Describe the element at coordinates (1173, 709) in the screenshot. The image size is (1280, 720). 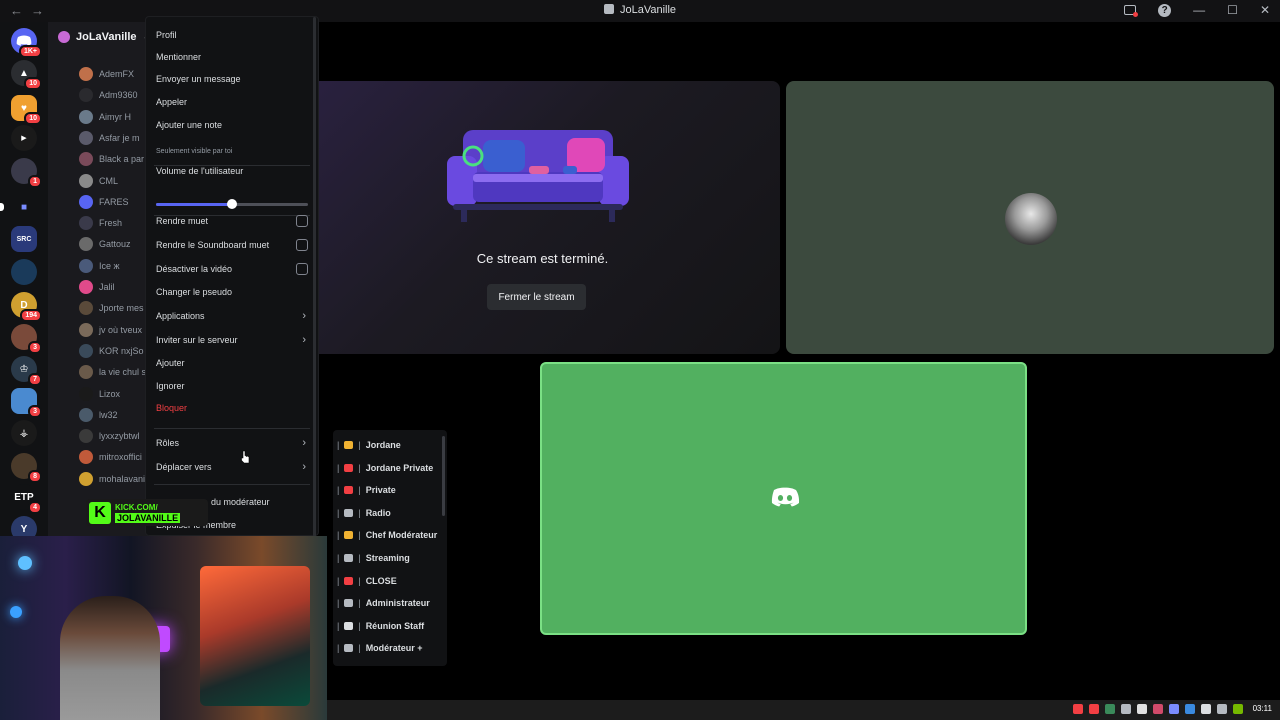
I see `steam-icon` at that location.